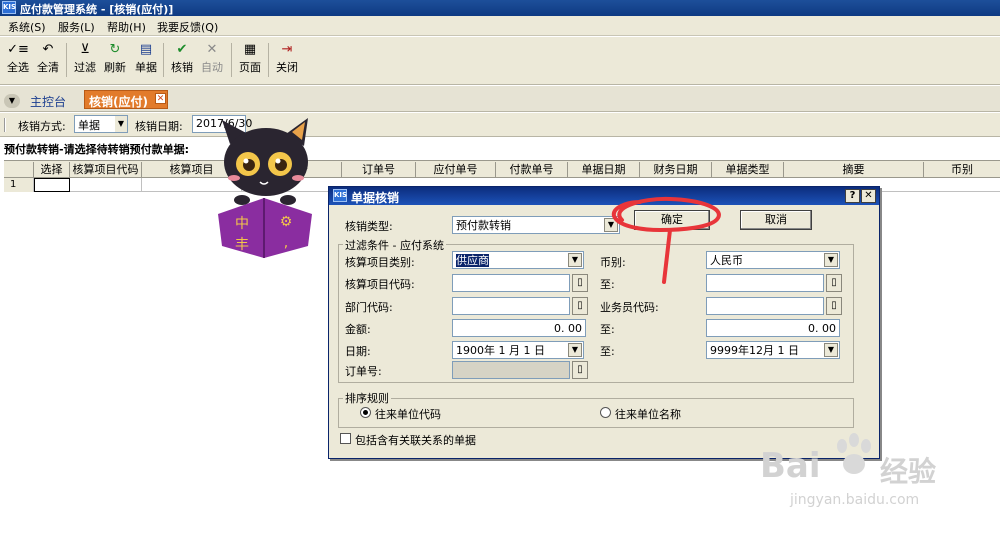 The height and width of the screenshot is (533, 1000). Describe the element at coordinates (773, 350) in the screenshot. I see `date-to-field: 9999年12月 1 日 ▼` at that location.